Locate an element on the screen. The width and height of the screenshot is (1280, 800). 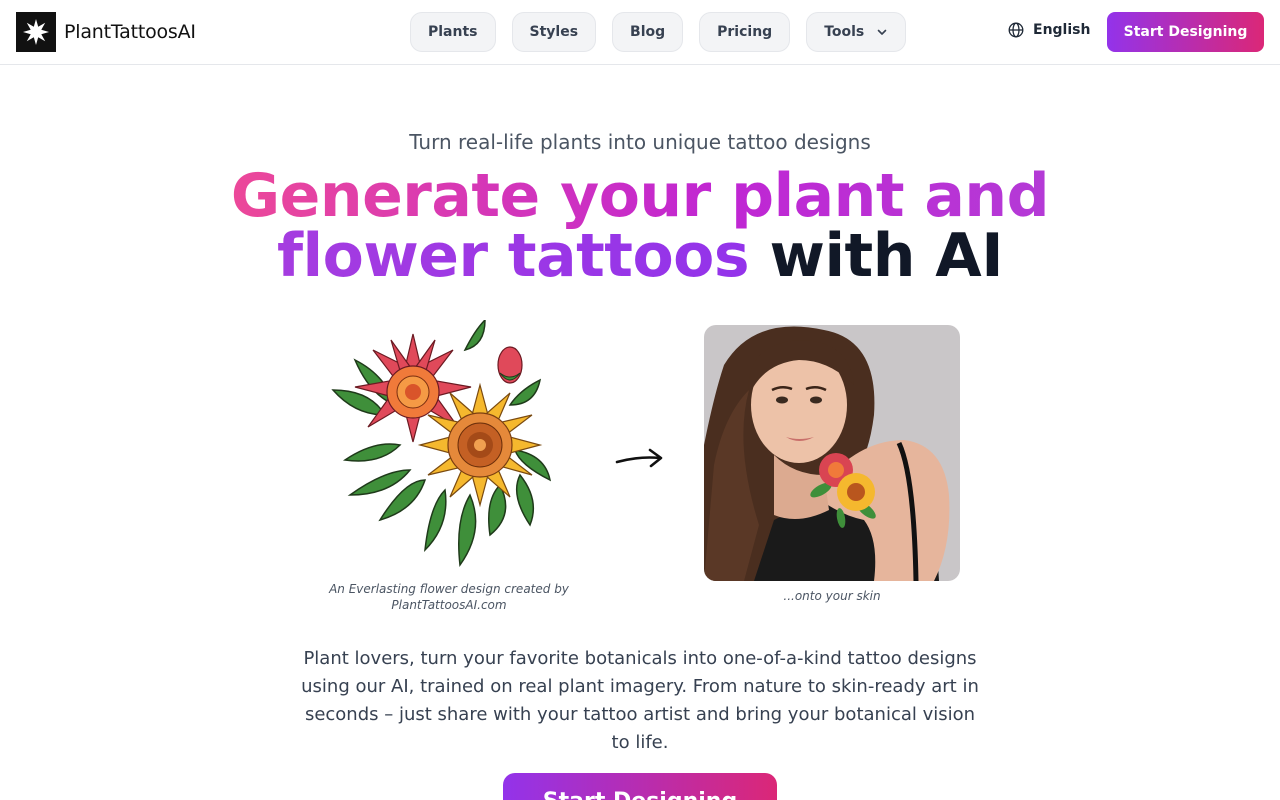
nav-styles-button: Styles is located at coordinates (554, 32).